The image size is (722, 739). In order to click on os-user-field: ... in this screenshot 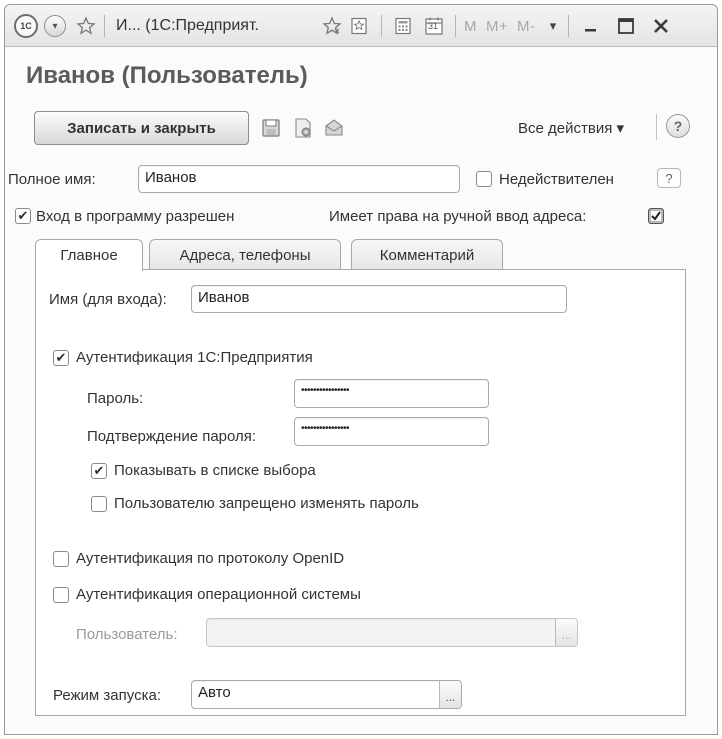, I will do `click(392, 632)`.